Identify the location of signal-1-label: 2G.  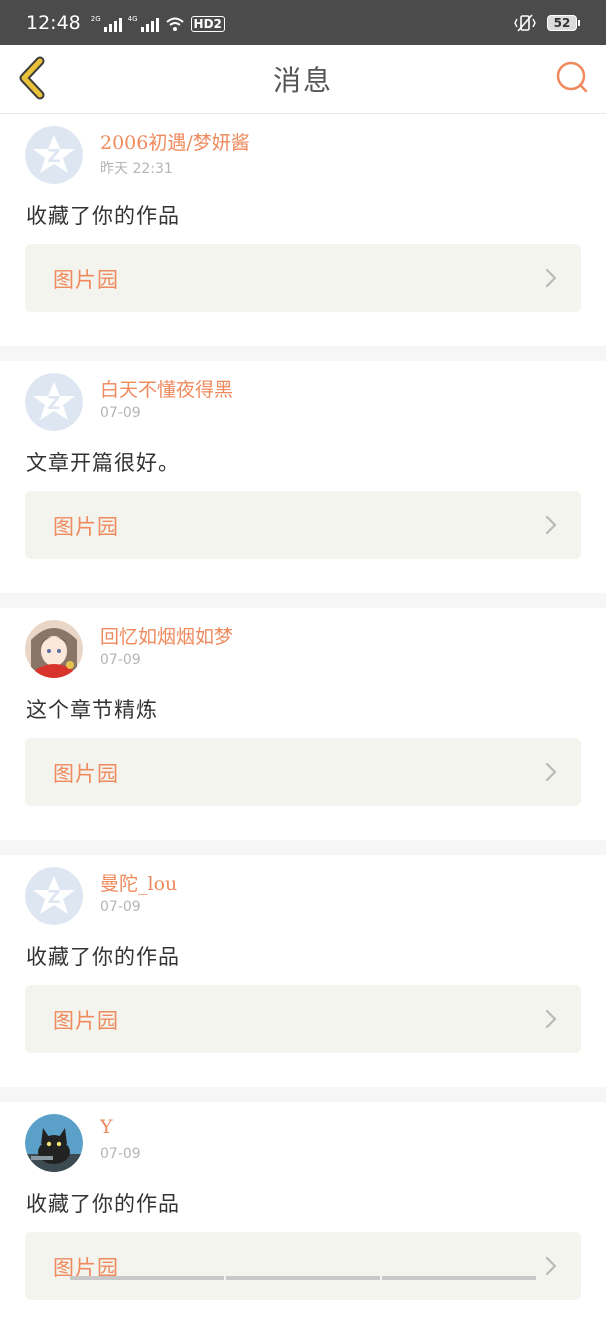
(95, 18).